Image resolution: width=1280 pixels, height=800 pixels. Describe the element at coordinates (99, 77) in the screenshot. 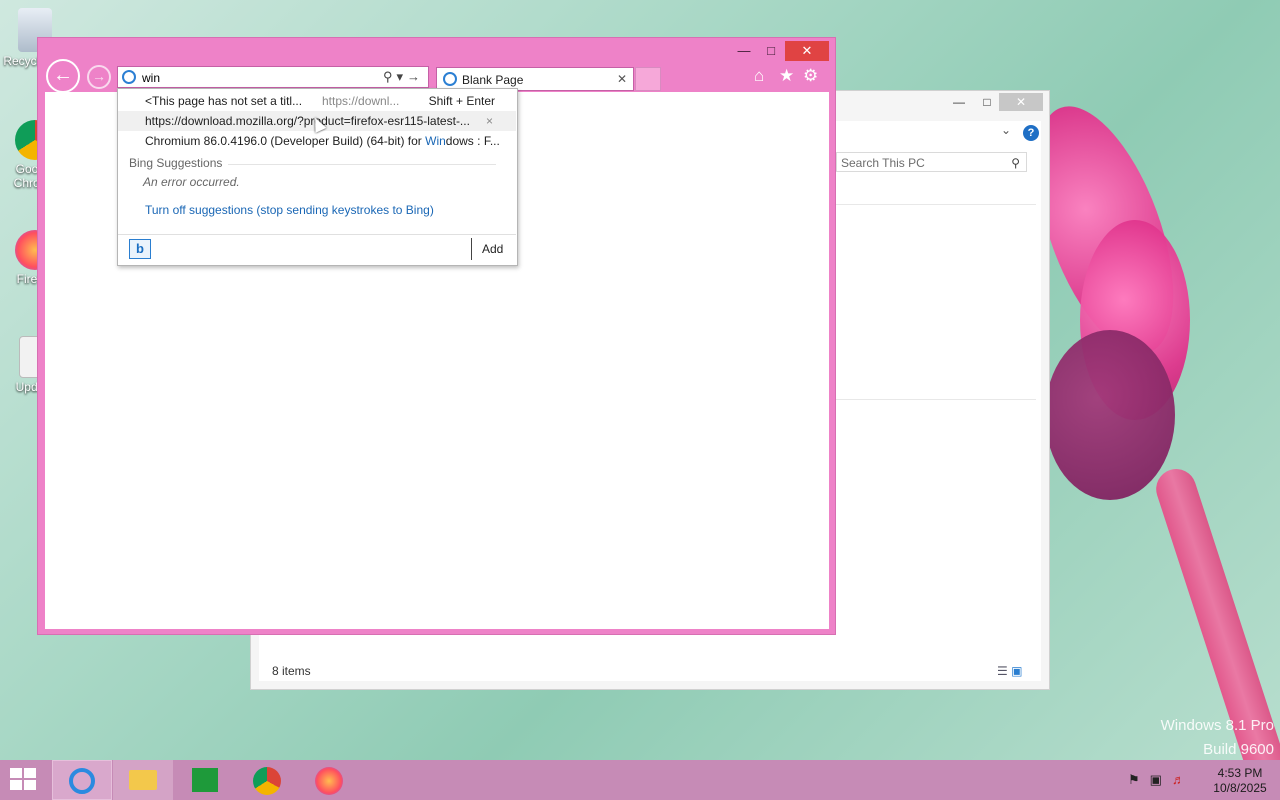

I see `forward-button: →` at that location.